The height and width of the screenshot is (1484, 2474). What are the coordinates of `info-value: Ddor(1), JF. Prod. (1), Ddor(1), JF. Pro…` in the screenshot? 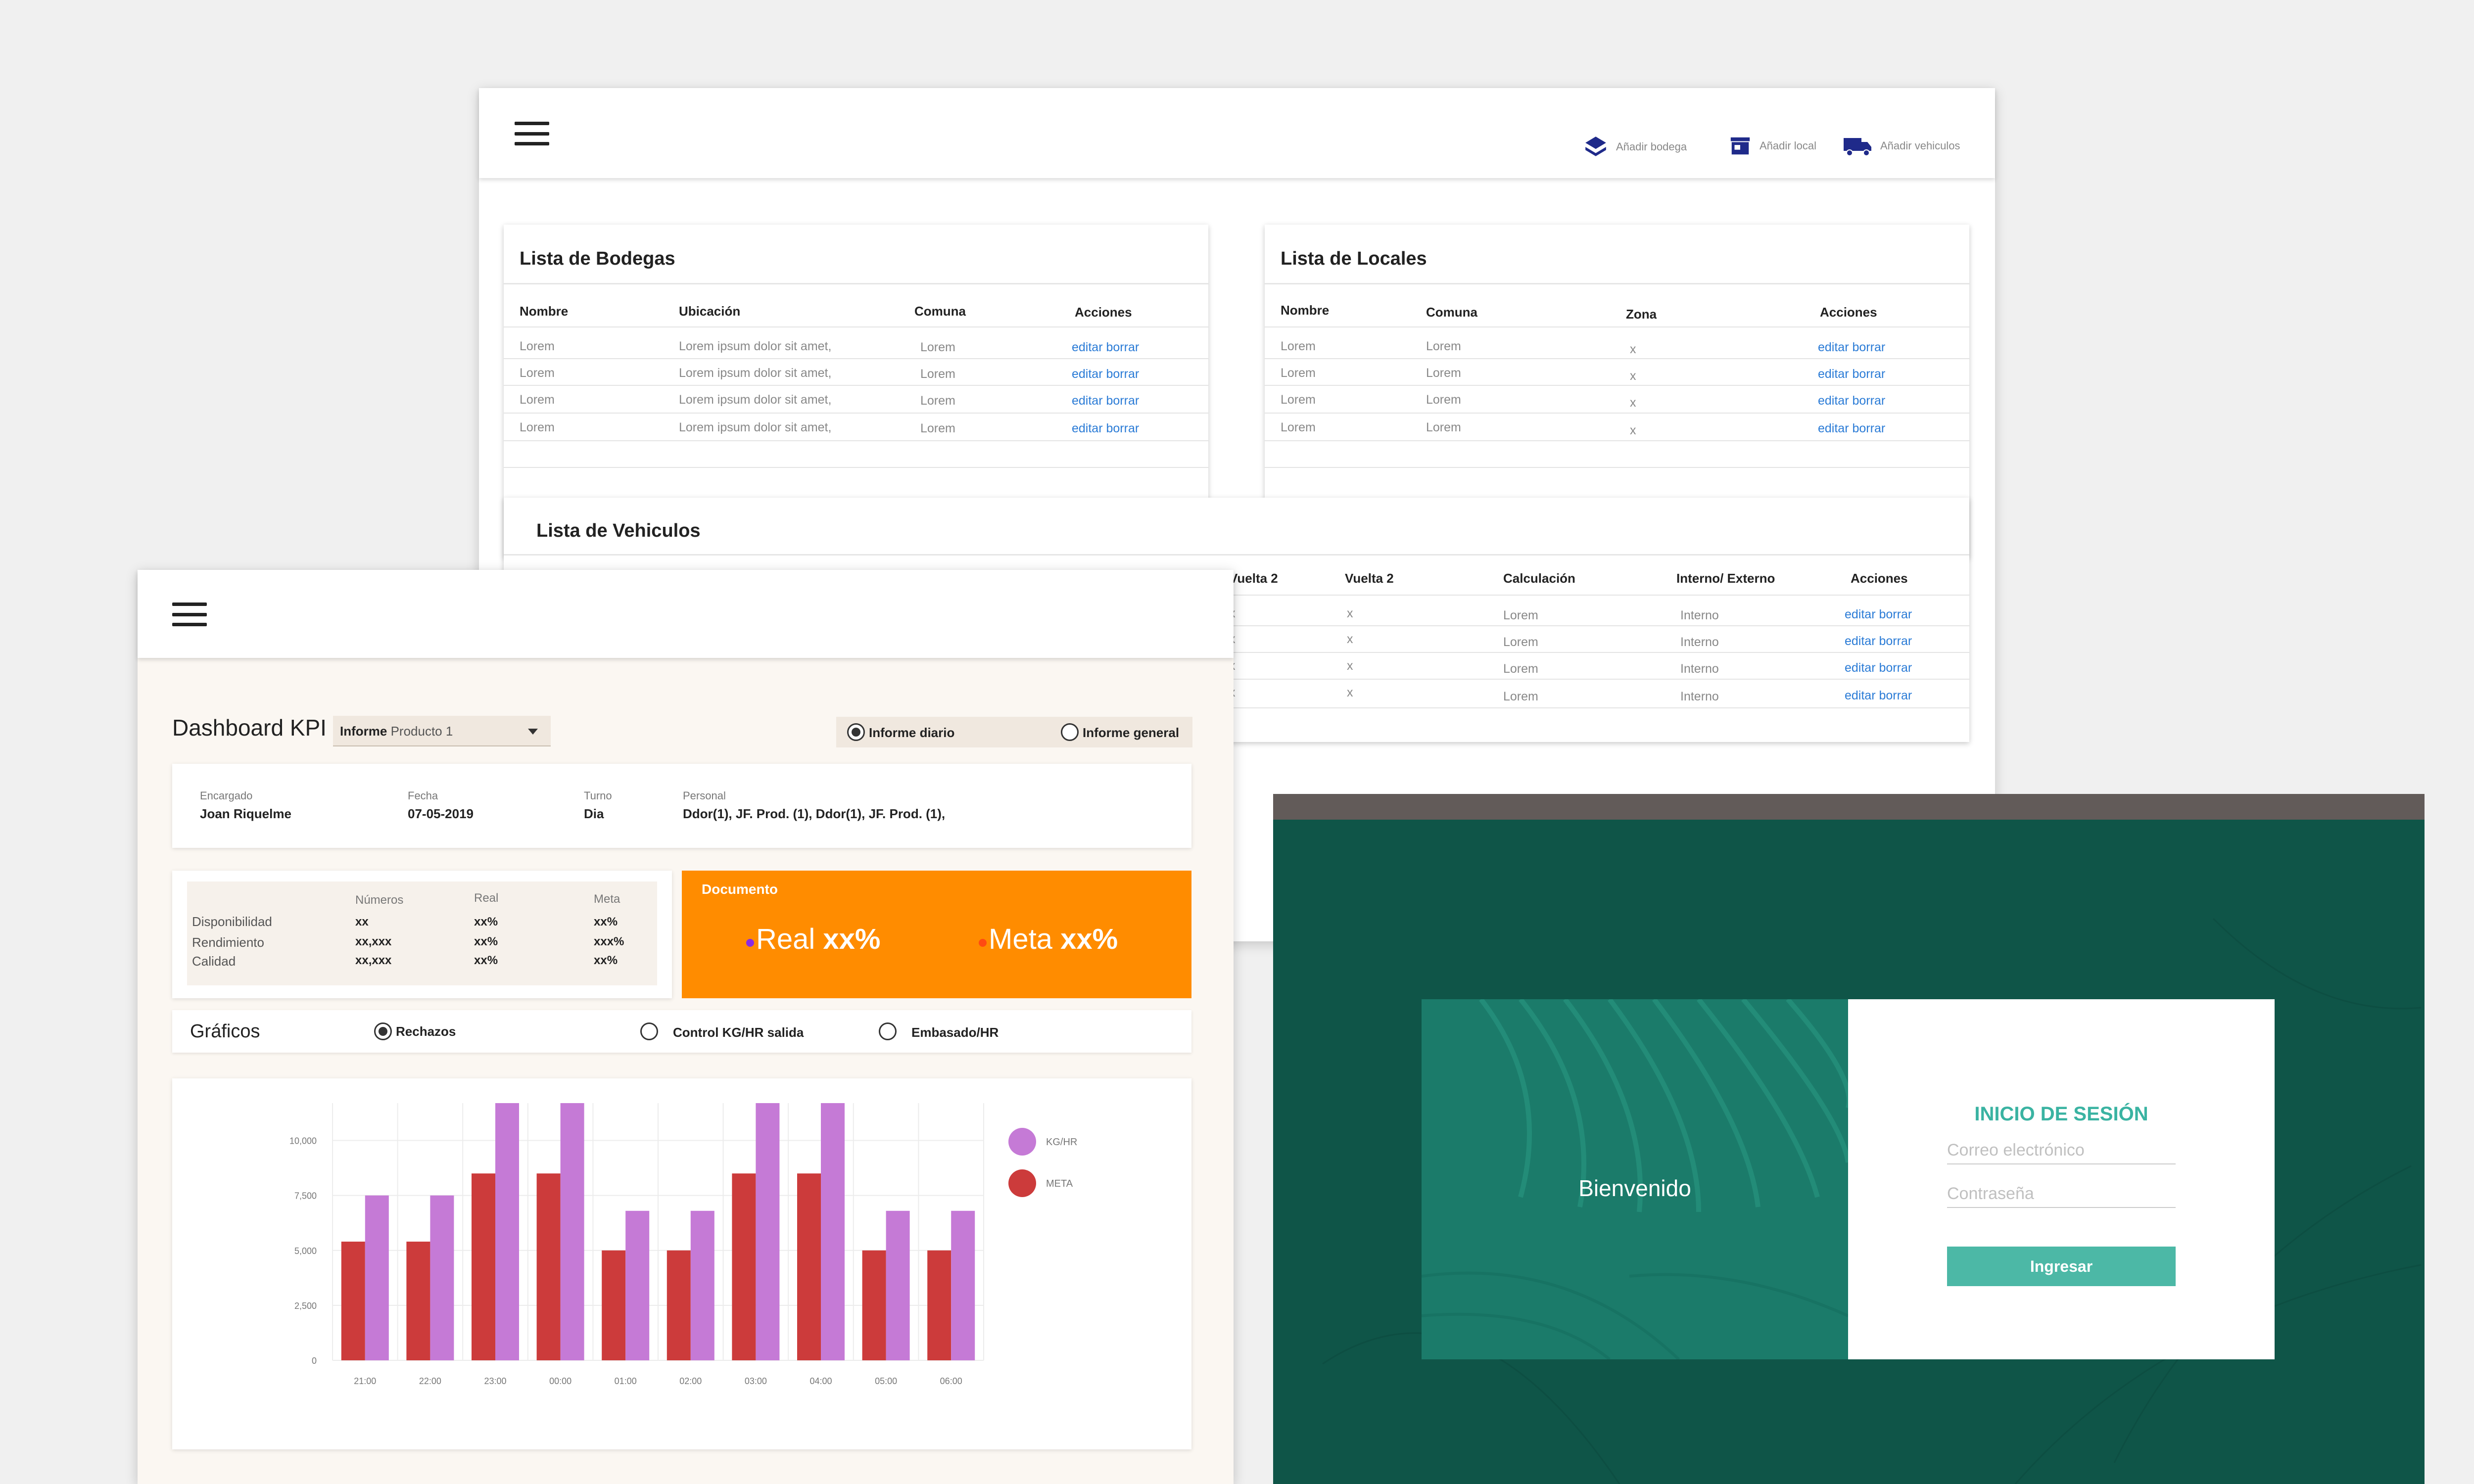 It's located at (815, 813).